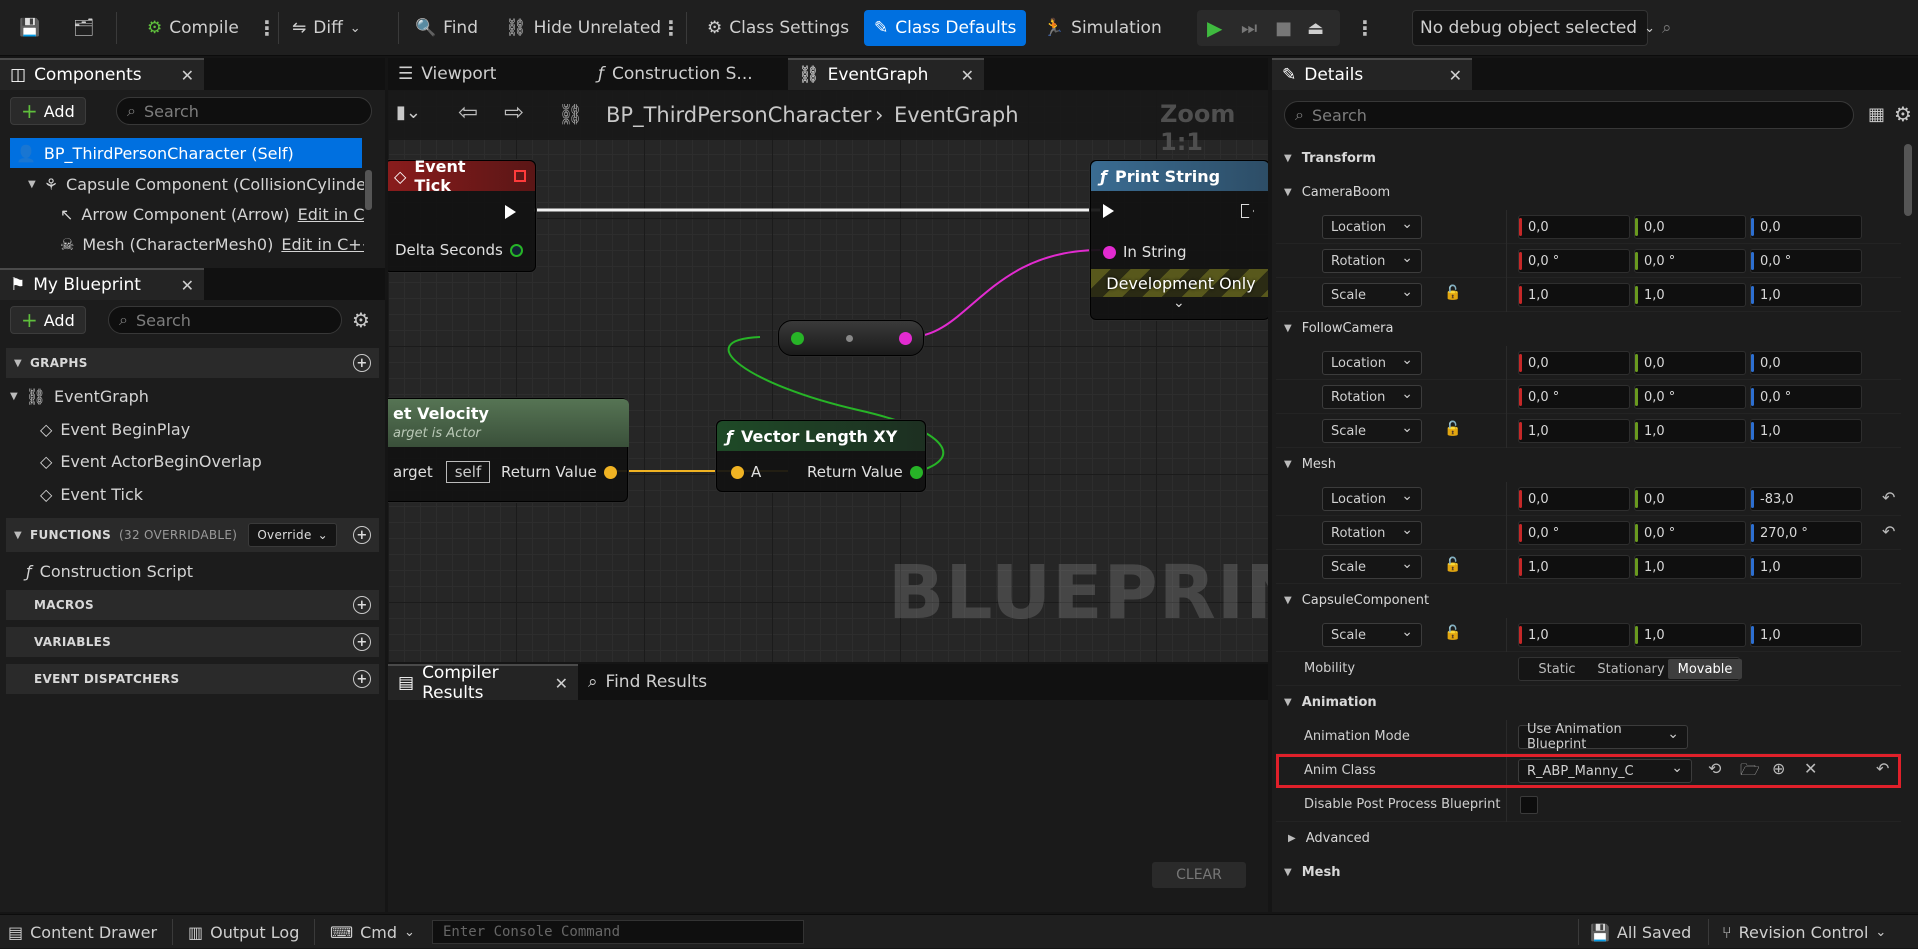 This screenshot has width=1918, height=949. What do you see at coordinates (1588, 328) in the screenshot?
I see `group-followcamera: ▼ FollowCamera` at bounding box center [1588, 328].